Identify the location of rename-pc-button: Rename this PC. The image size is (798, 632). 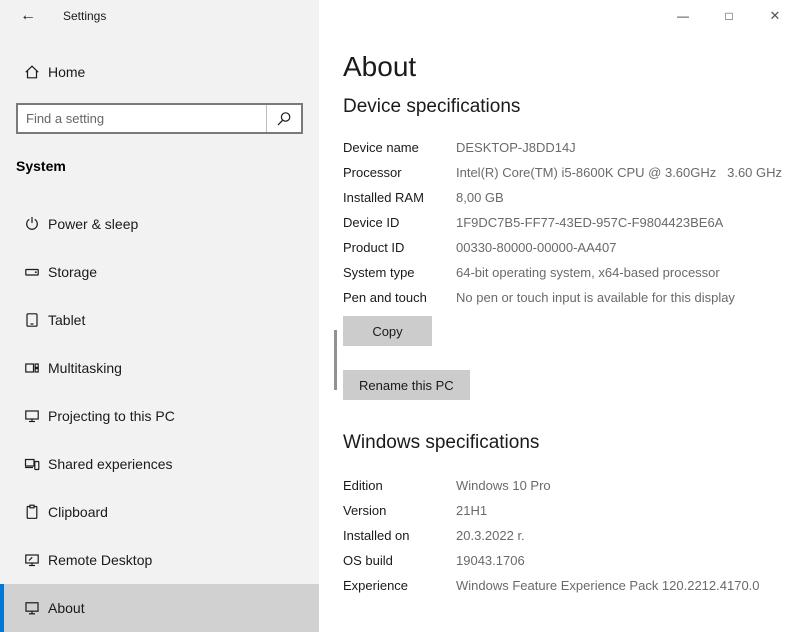
(406, 385).